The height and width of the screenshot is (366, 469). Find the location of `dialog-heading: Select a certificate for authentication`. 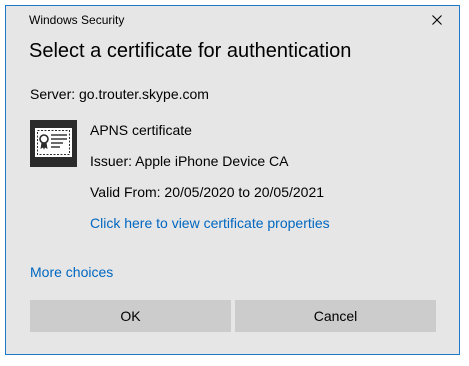

dialog-heading: Select a certificate for authentication is located at coordinates (190, 51).